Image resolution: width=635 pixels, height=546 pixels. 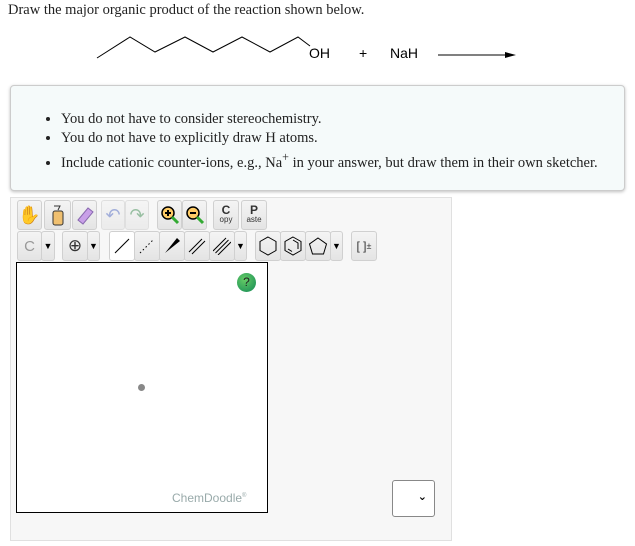 I want to click on bond-dropdown-button: ▼, so click(x=240, y=246).